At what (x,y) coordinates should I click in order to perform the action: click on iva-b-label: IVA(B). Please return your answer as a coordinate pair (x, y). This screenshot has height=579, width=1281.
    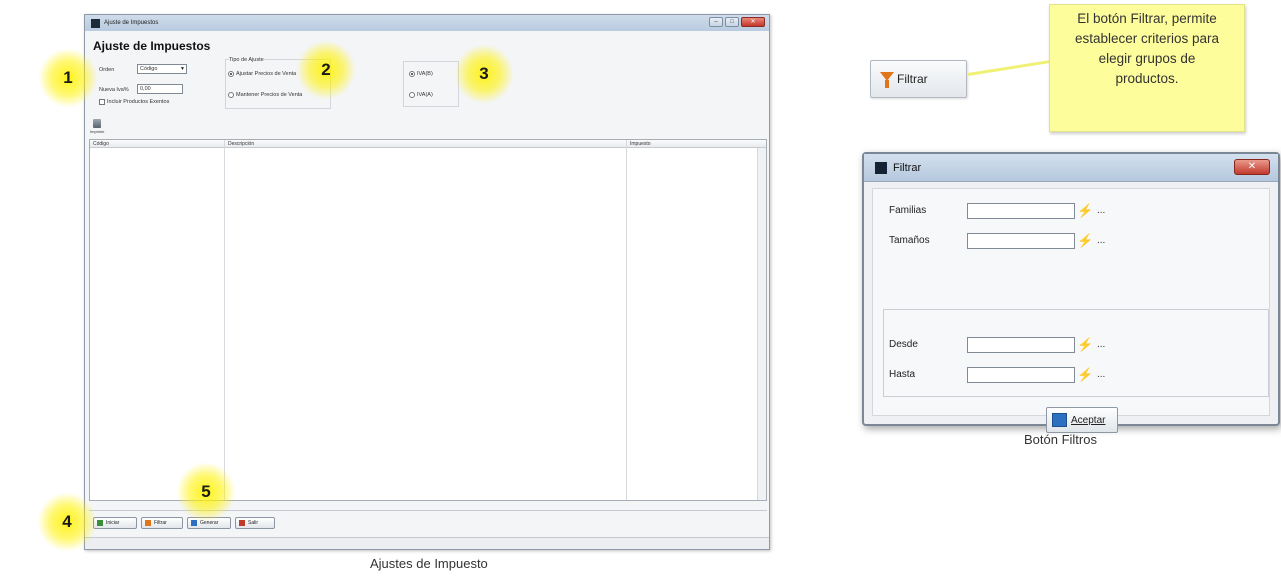
    Looking at the image, I should click on (425, 74).